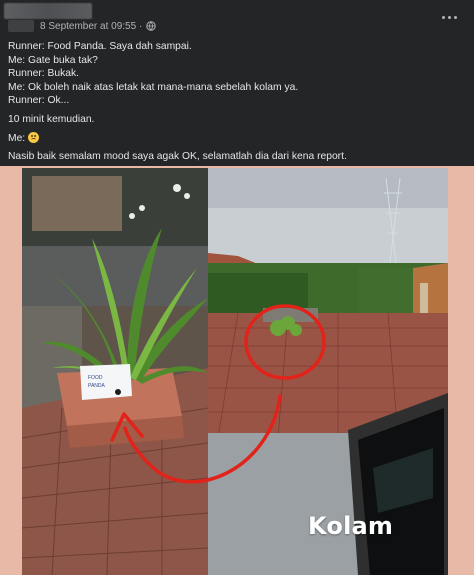 This screenshot has height=575, width=474. I want to click on globe-icon, so click(151, 26).